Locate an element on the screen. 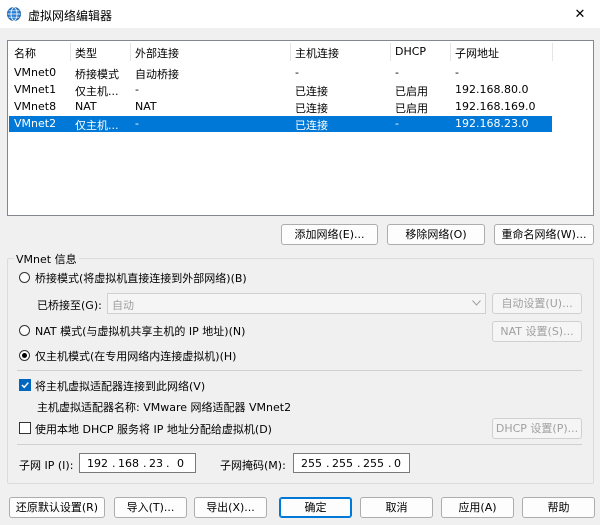  remove-network-button: 移除网络(O) is located at coordinates (436, 234).